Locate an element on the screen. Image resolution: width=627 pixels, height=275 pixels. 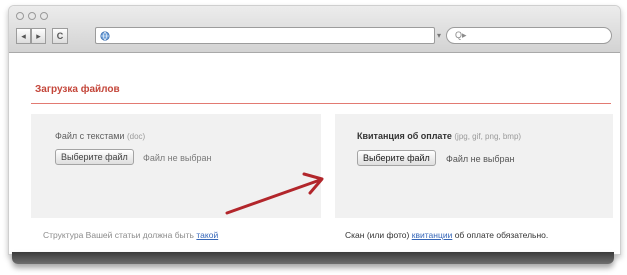
texts-file-choose-button: Выберите файл is located at coordinates (94, 157).